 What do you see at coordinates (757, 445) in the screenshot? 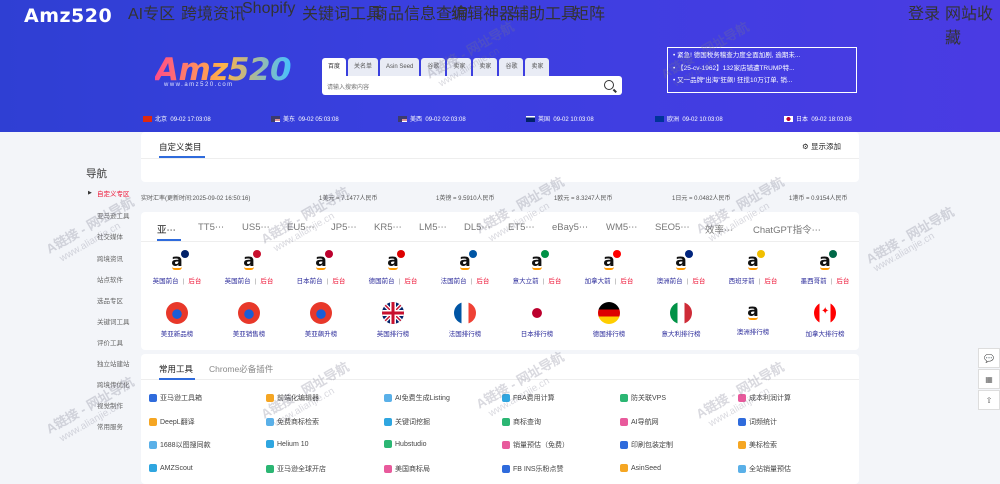
I see `tool-link: 美标检索` at bounding box center [757, 445].